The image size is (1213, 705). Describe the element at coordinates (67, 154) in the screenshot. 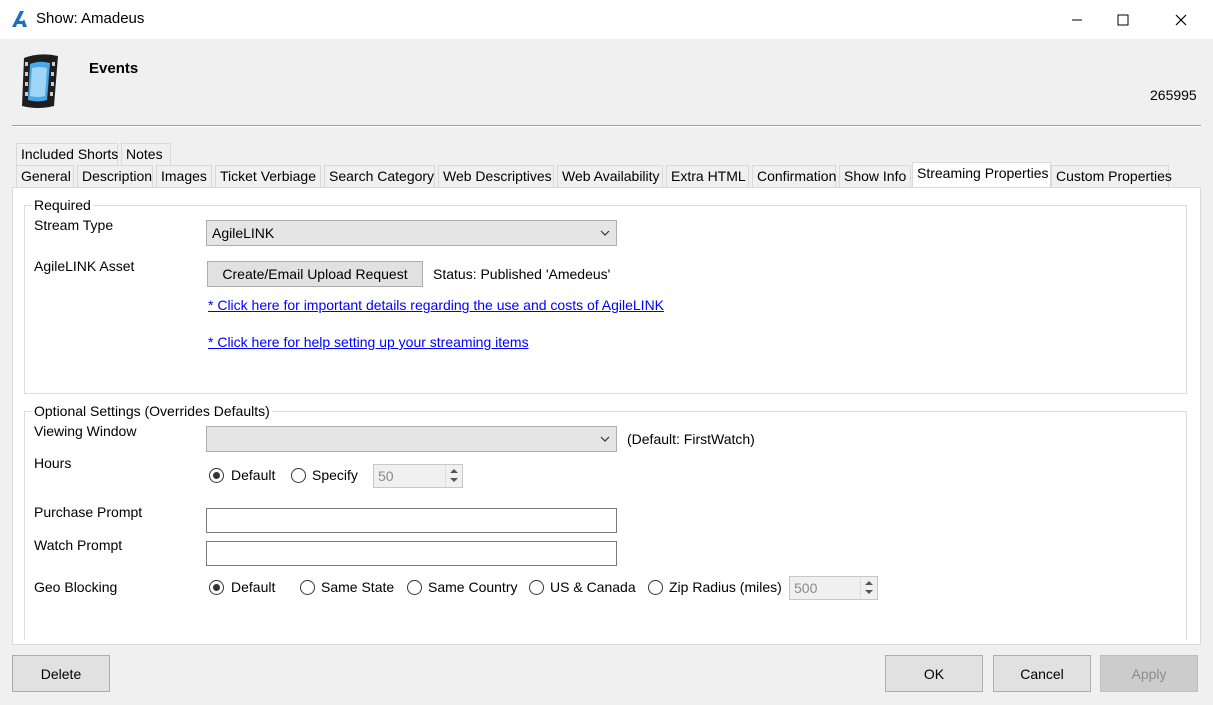

I see `tab-included-shorts: Included Shorts` at that location.